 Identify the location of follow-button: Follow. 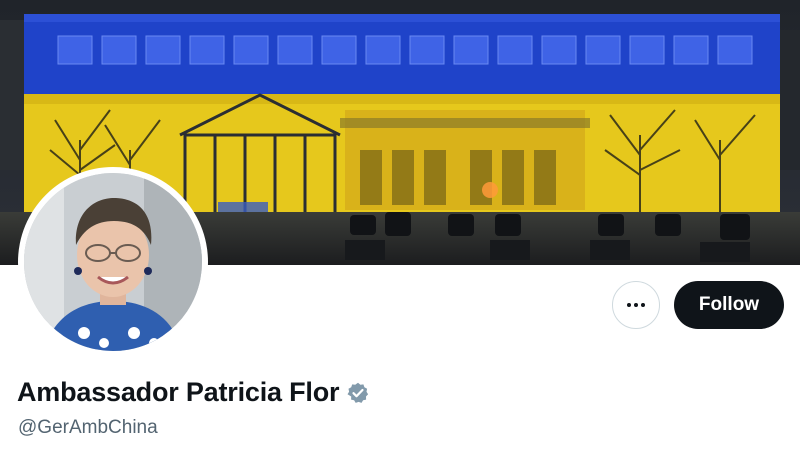
(729, 305).